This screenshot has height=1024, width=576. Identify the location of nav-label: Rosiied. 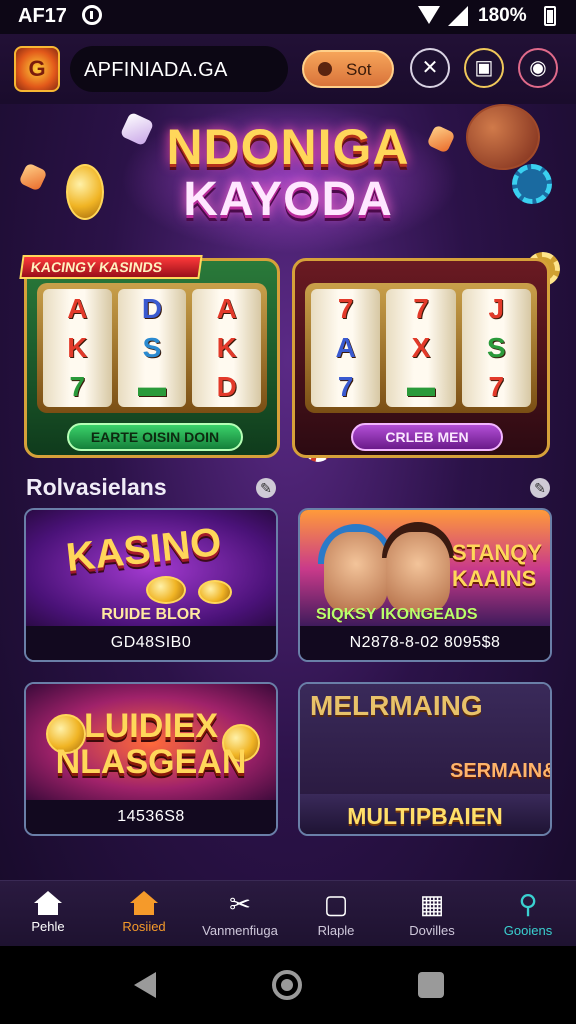
(144, 926).